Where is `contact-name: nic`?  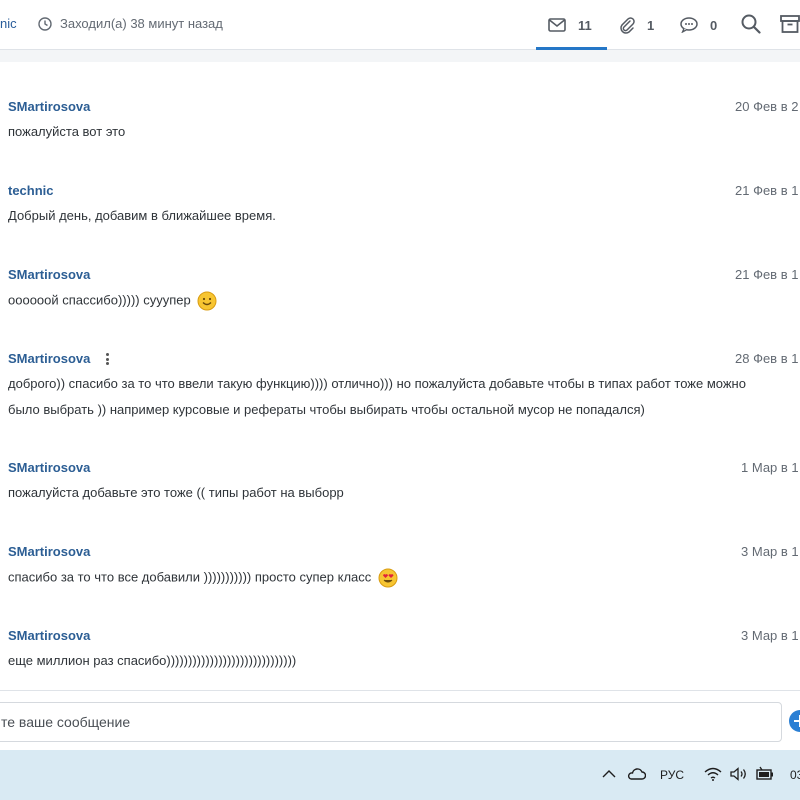 contact-name: nic is located at coordinates (8, 23).